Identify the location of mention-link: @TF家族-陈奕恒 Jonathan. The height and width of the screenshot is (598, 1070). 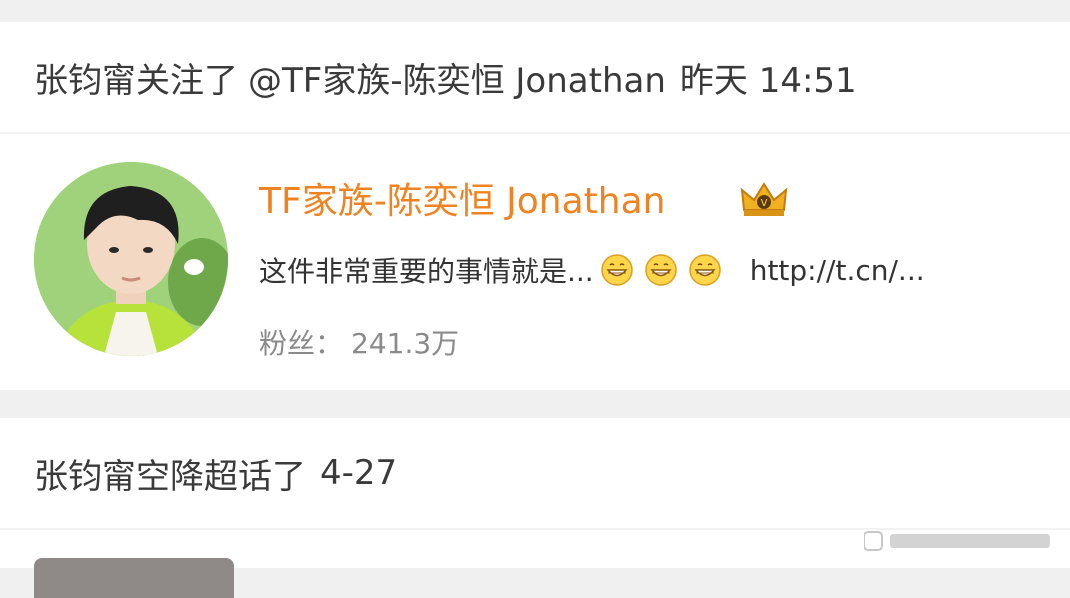
(457, 77).